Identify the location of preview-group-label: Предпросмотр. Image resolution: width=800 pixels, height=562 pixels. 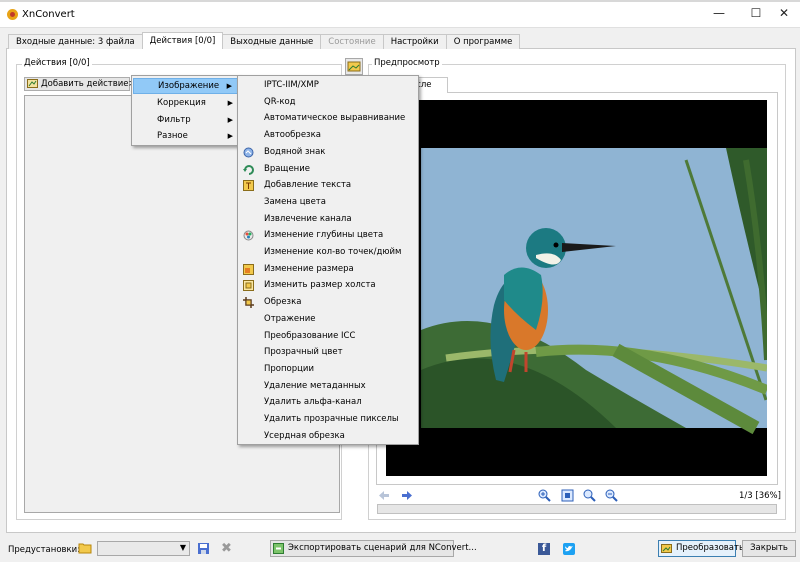
(407, 63).